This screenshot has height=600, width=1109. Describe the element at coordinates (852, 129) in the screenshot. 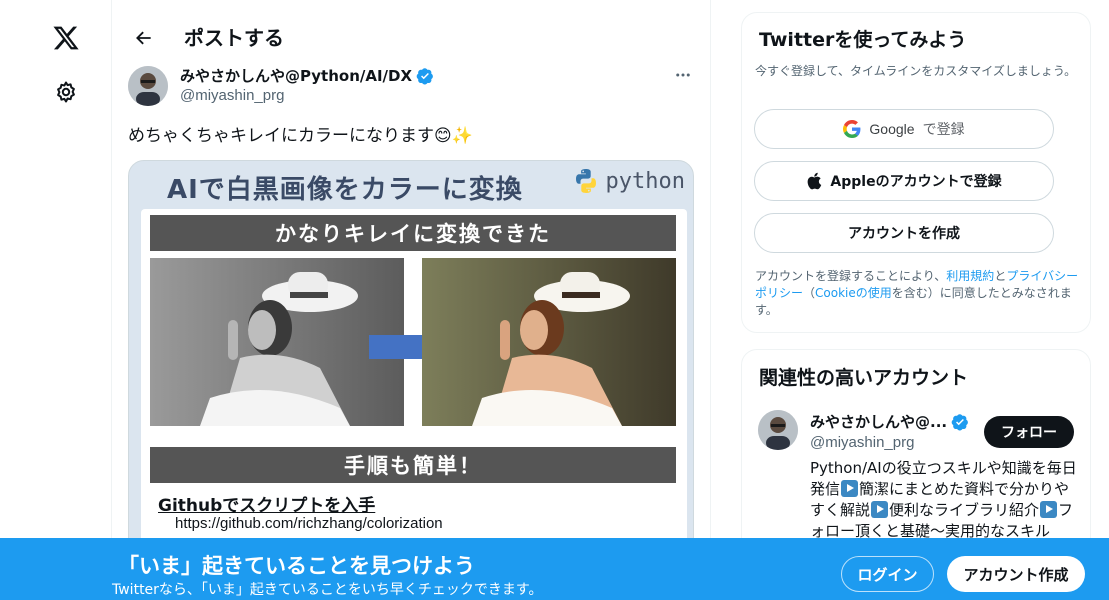

I see `google-icon` at that location.